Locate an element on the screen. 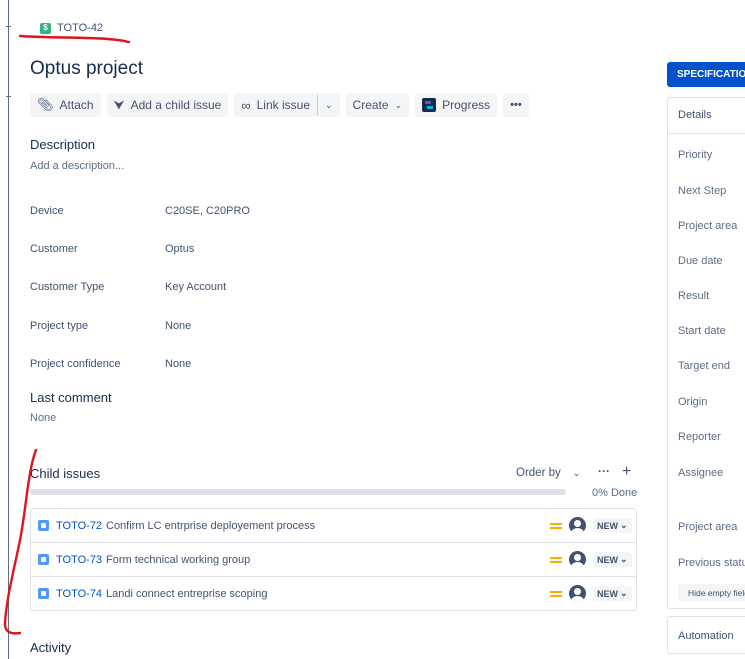 This screenshot has height=659, width=745. progress-app-icon is located at coordinates (429, 105).